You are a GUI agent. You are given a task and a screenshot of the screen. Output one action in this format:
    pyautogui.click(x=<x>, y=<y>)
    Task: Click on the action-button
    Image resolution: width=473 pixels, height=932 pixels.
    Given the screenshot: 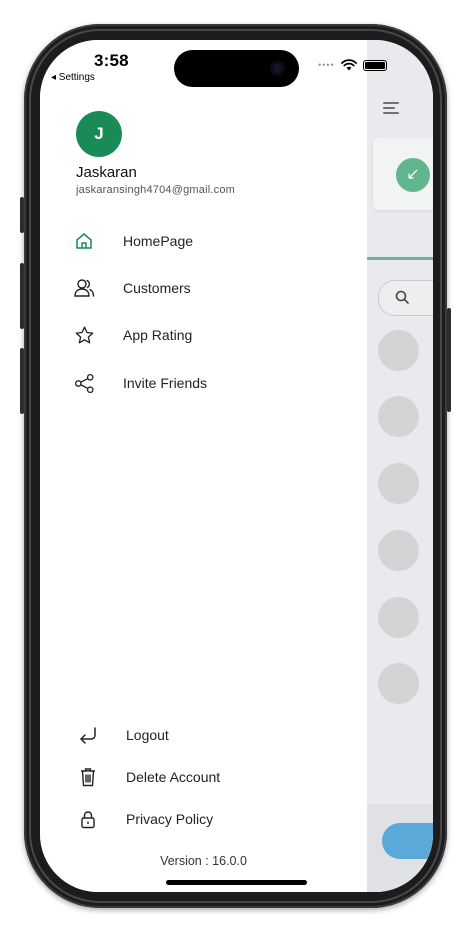 What is the action you would take?
    pyautogui.click(x=22, y=215)
    